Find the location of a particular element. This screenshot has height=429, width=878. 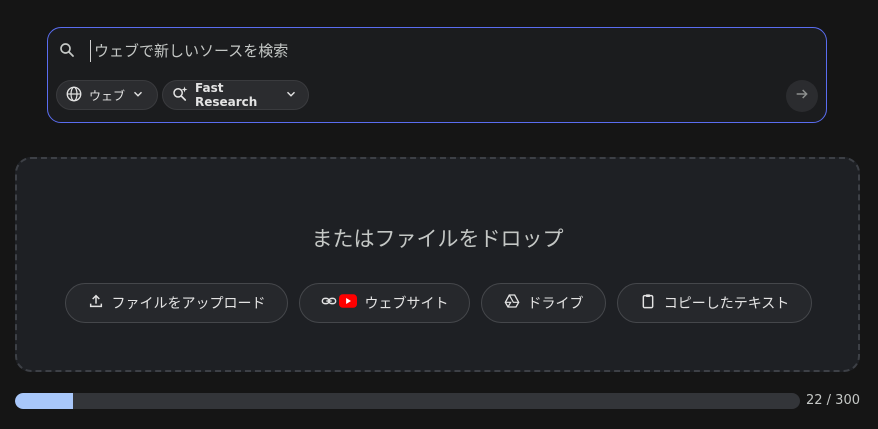

submit-search-button is located at coordinates (802, 96).